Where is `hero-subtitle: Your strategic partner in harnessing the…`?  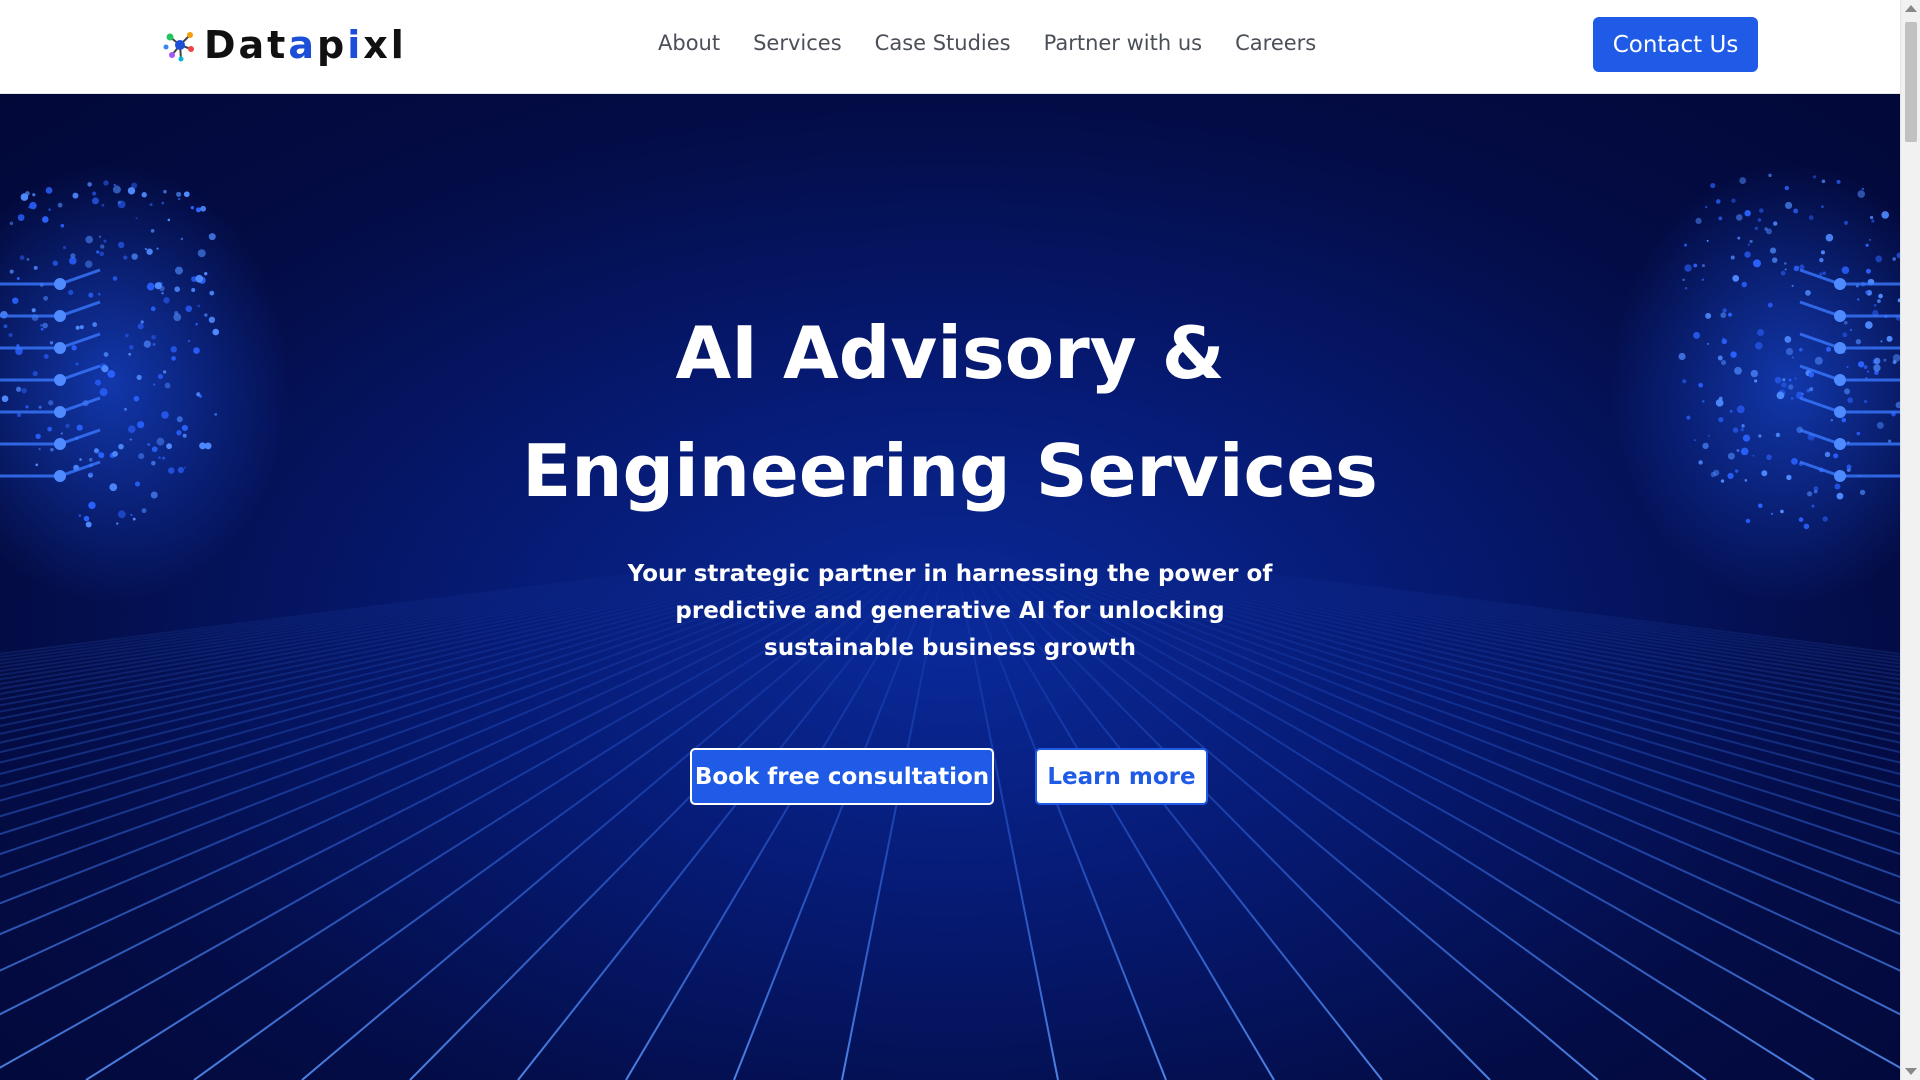
hero-subtitle: Your strategic partner in harnessing the… is located at coordinates (950, 611).